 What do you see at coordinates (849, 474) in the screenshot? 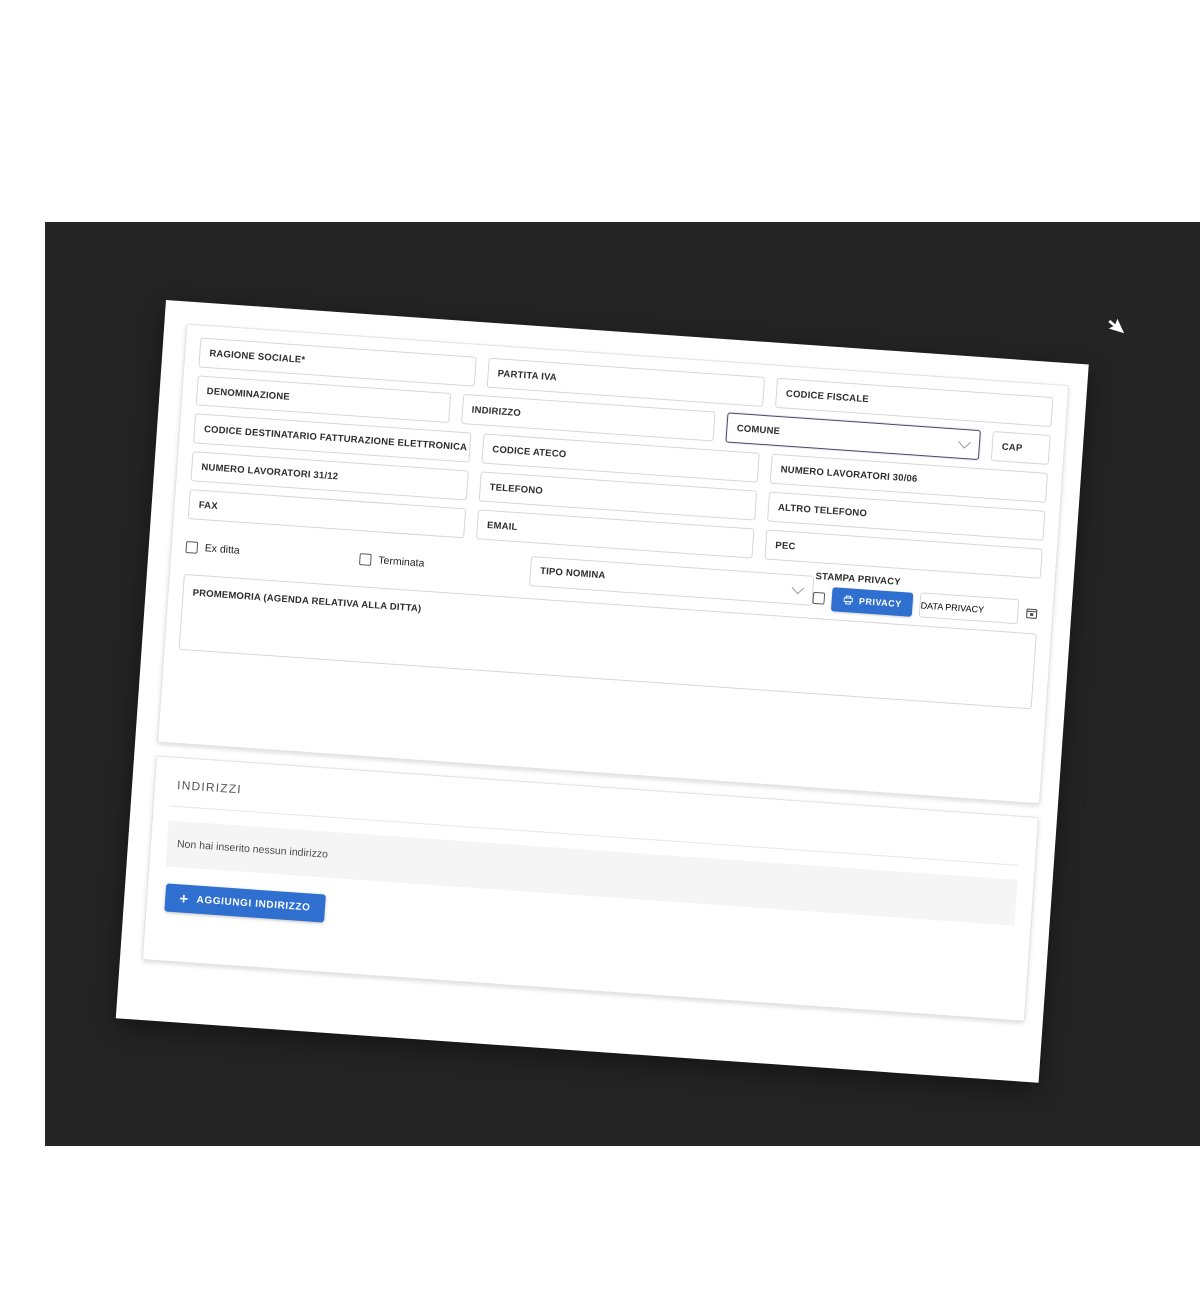
I see `field-label: NUMERO LAVORATORI 30/06` at bounding box center [849, 474].